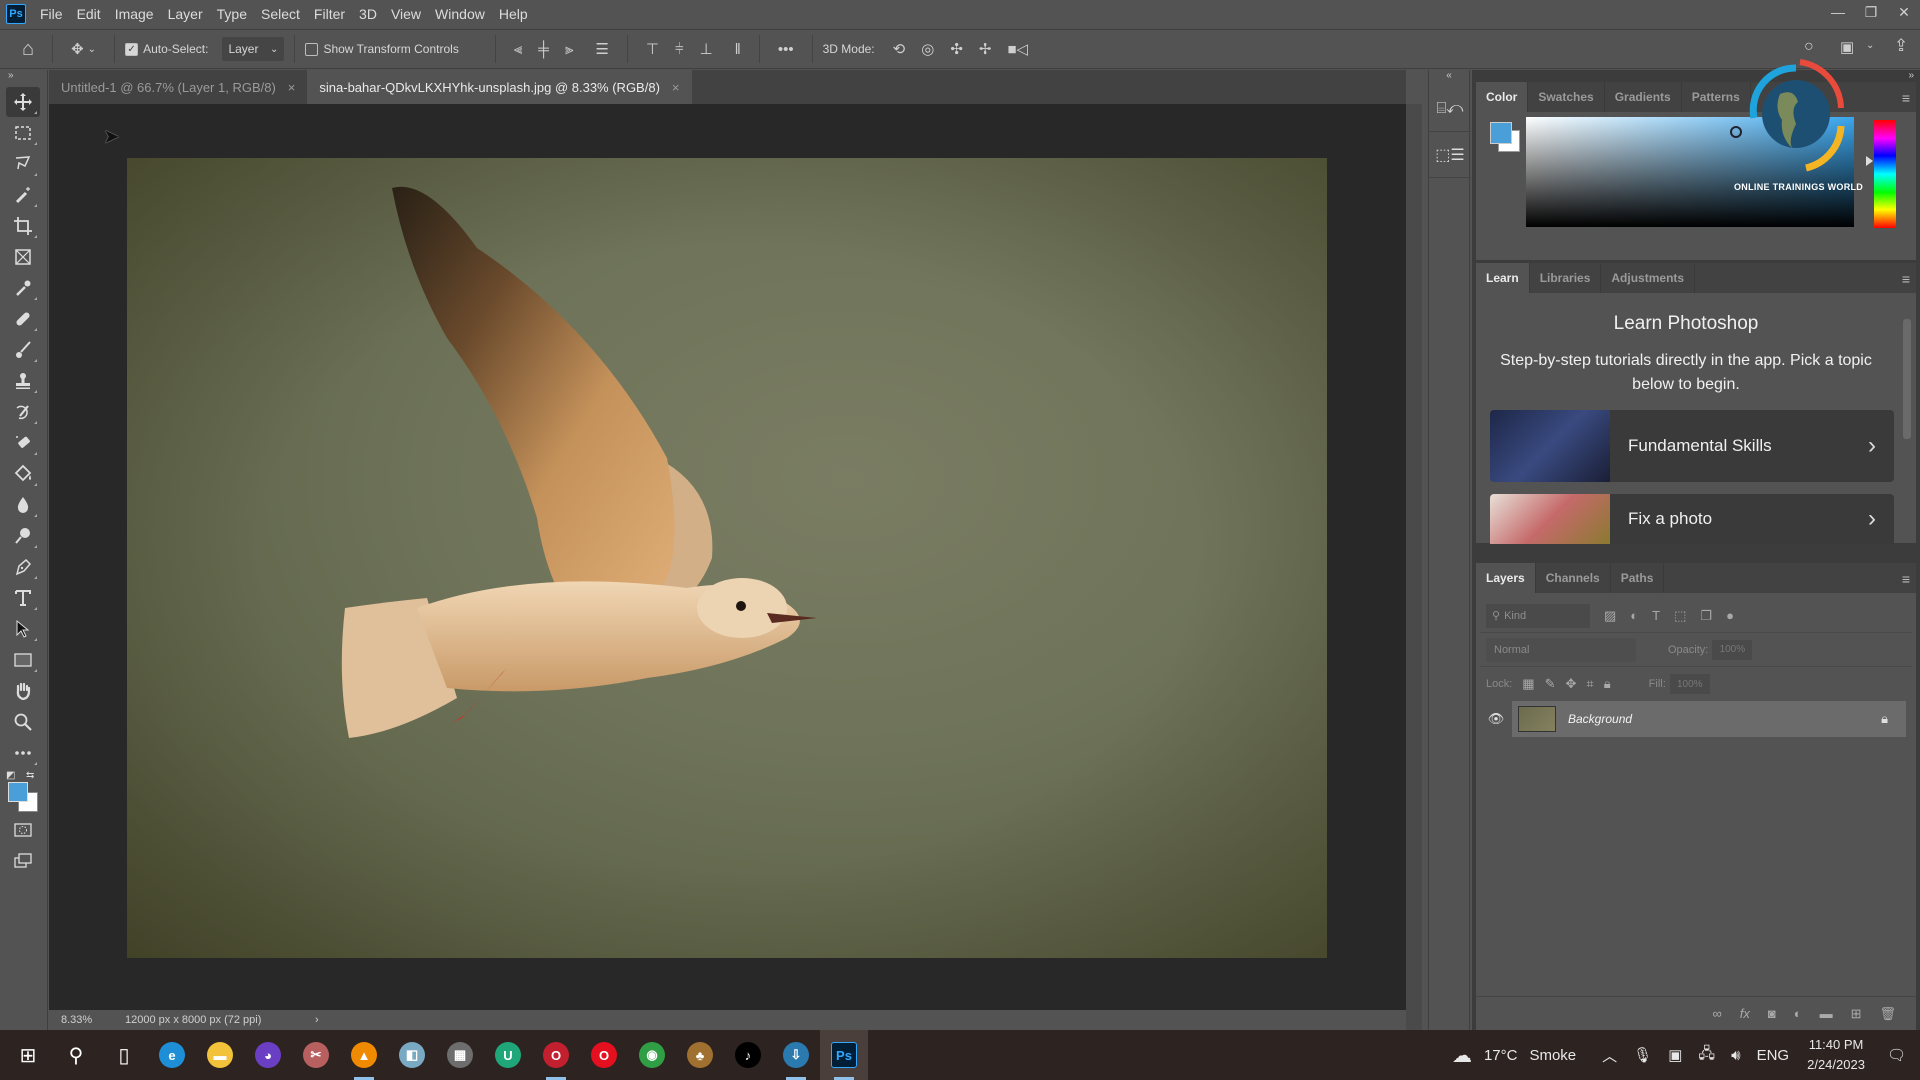 The image size is (1920, 1080). I want to click on canvas-vertical-scrollbar, so click(1414, 567).